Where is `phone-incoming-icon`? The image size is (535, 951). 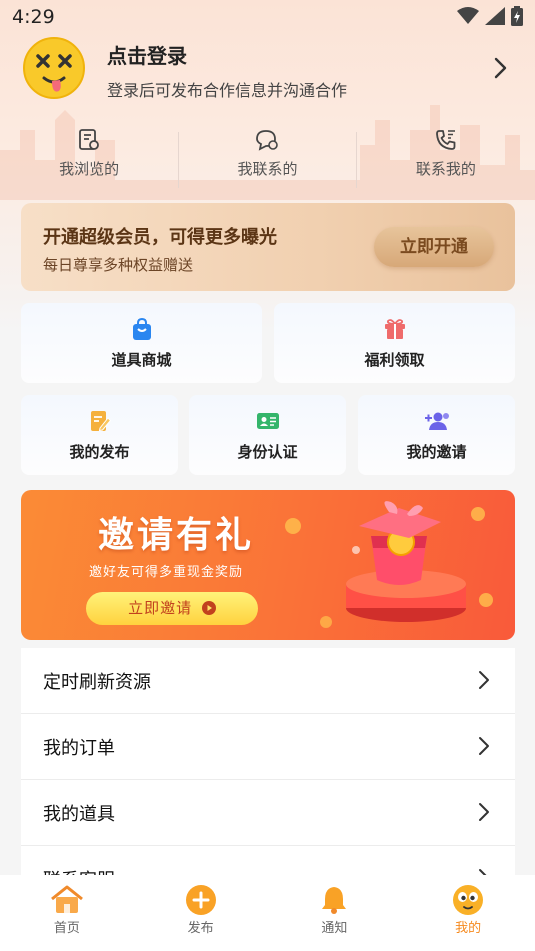 phone-incoming-icon is located at coordinates (445, 140).